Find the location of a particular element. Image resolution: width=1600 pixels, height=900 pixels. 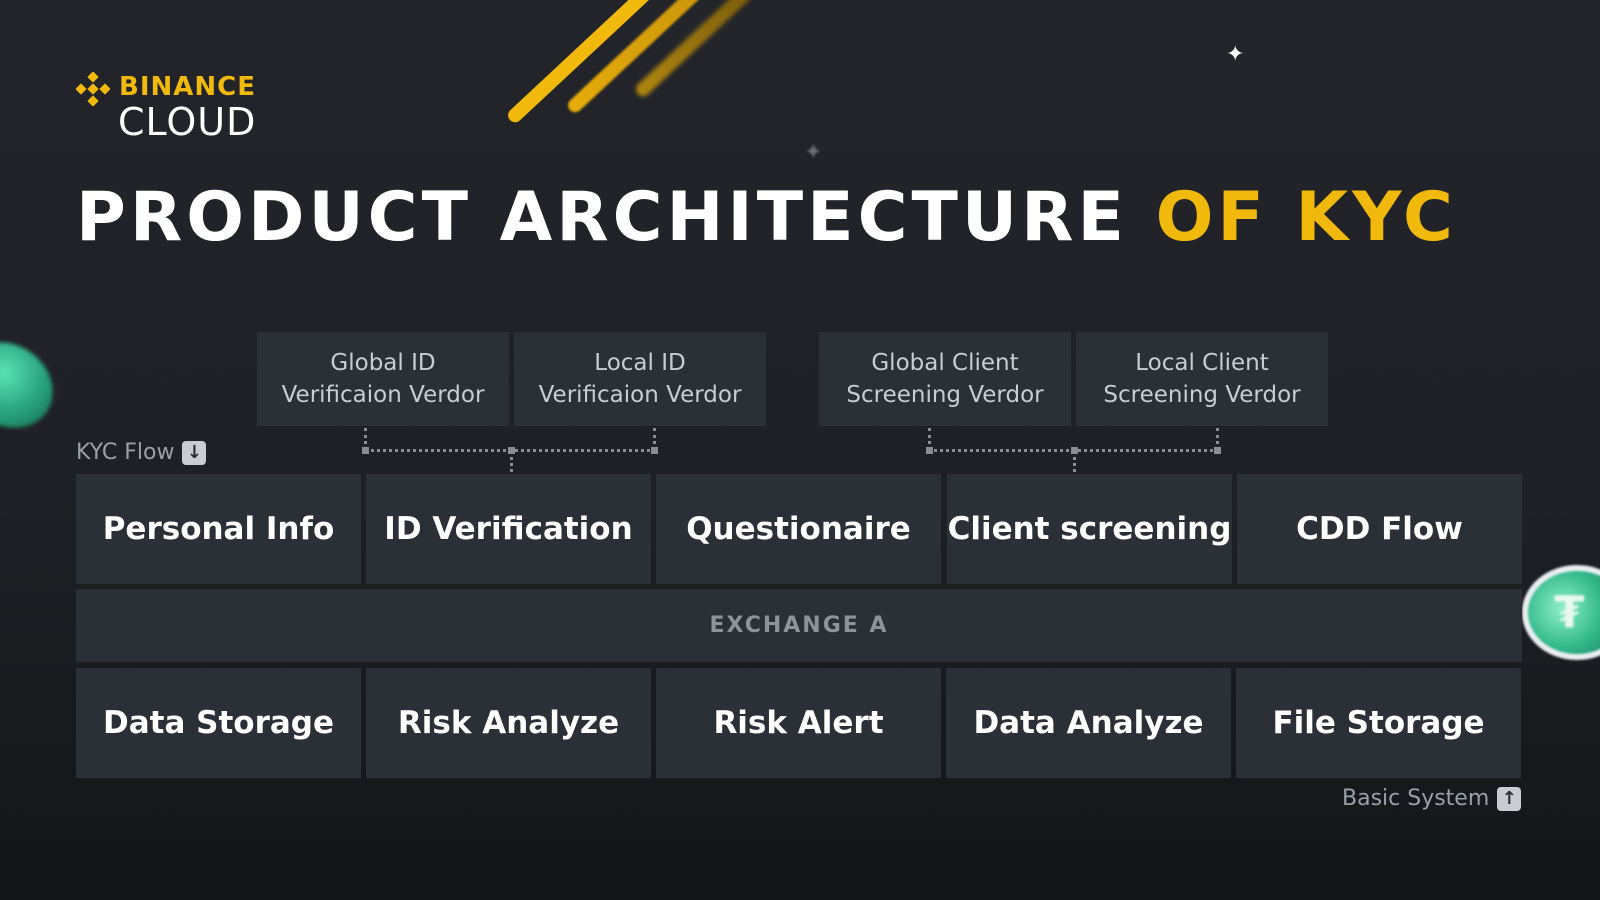

basic-system-text: Basic System is located at coordinates (1416, 798).